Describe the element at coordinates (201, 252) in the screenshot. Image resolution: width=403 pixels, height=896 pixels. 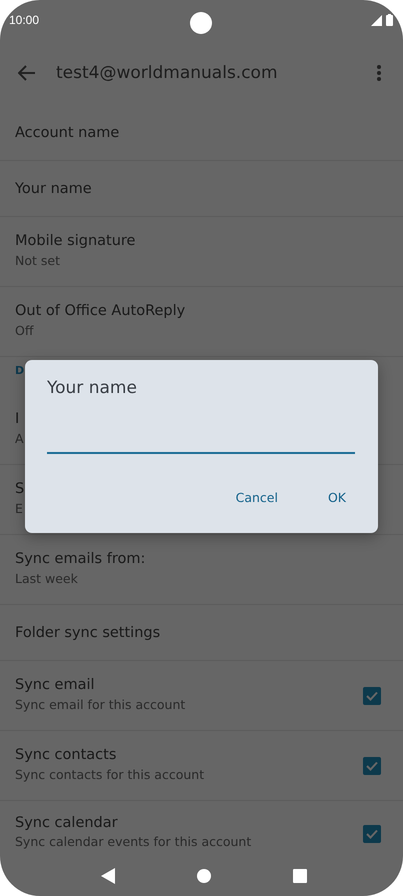
I see `settings-row: Mobile signature Not set` at that location.